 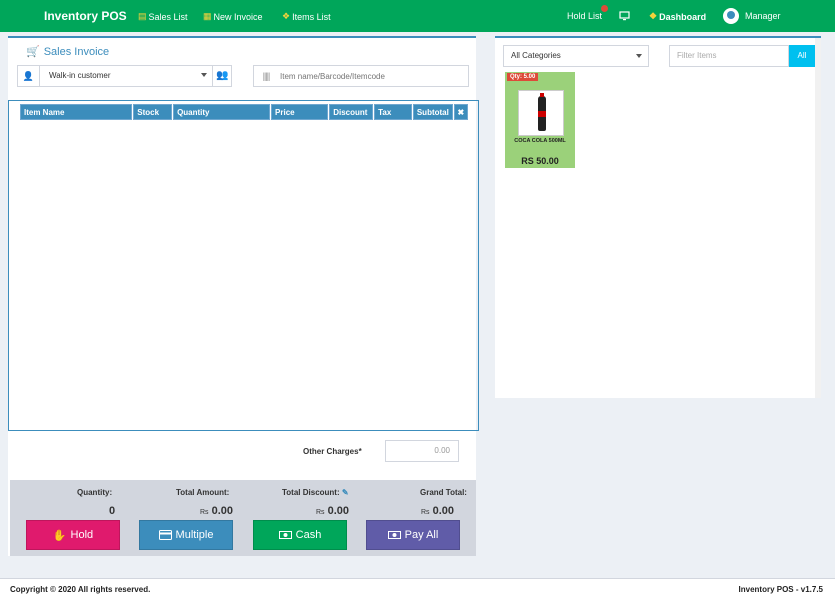 I want to click on hold-button: ✋ Hold, so click(x=73, y=535).